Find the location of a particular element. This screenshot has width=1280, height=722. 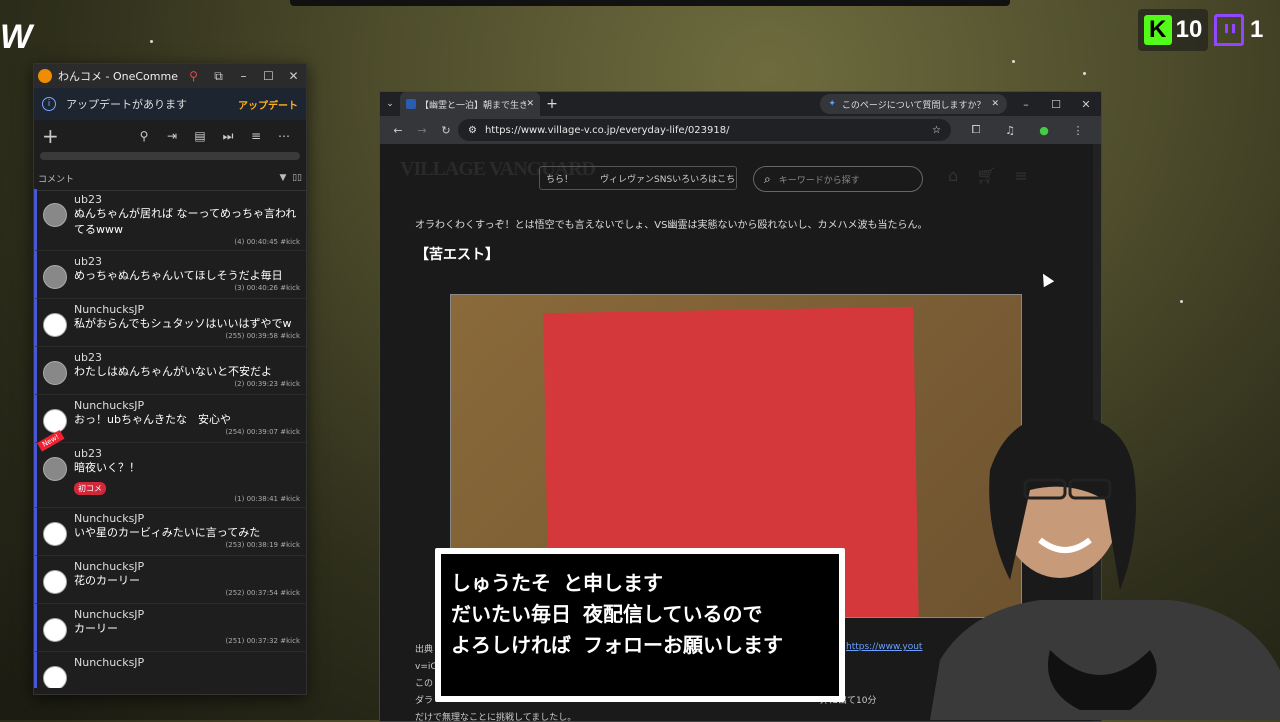

list-icon: ≡ is located at coordinates (256, 136).